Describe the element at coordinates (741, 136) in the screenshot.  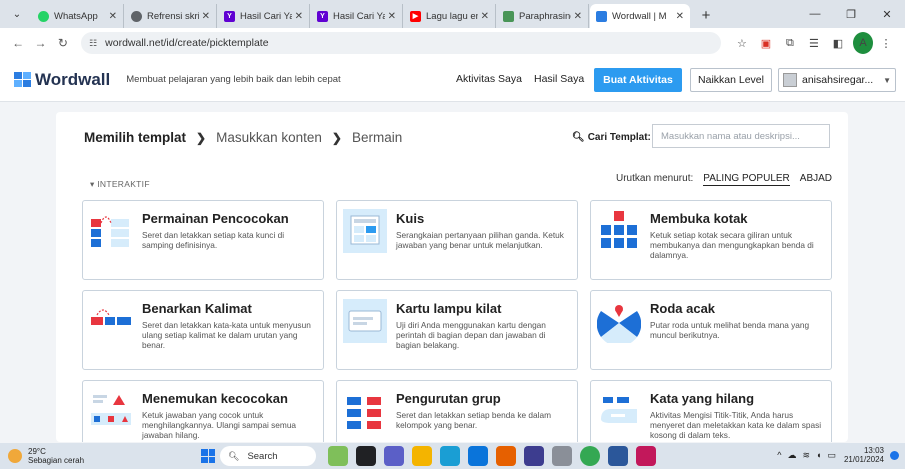
I see `template-search-input` at that location.